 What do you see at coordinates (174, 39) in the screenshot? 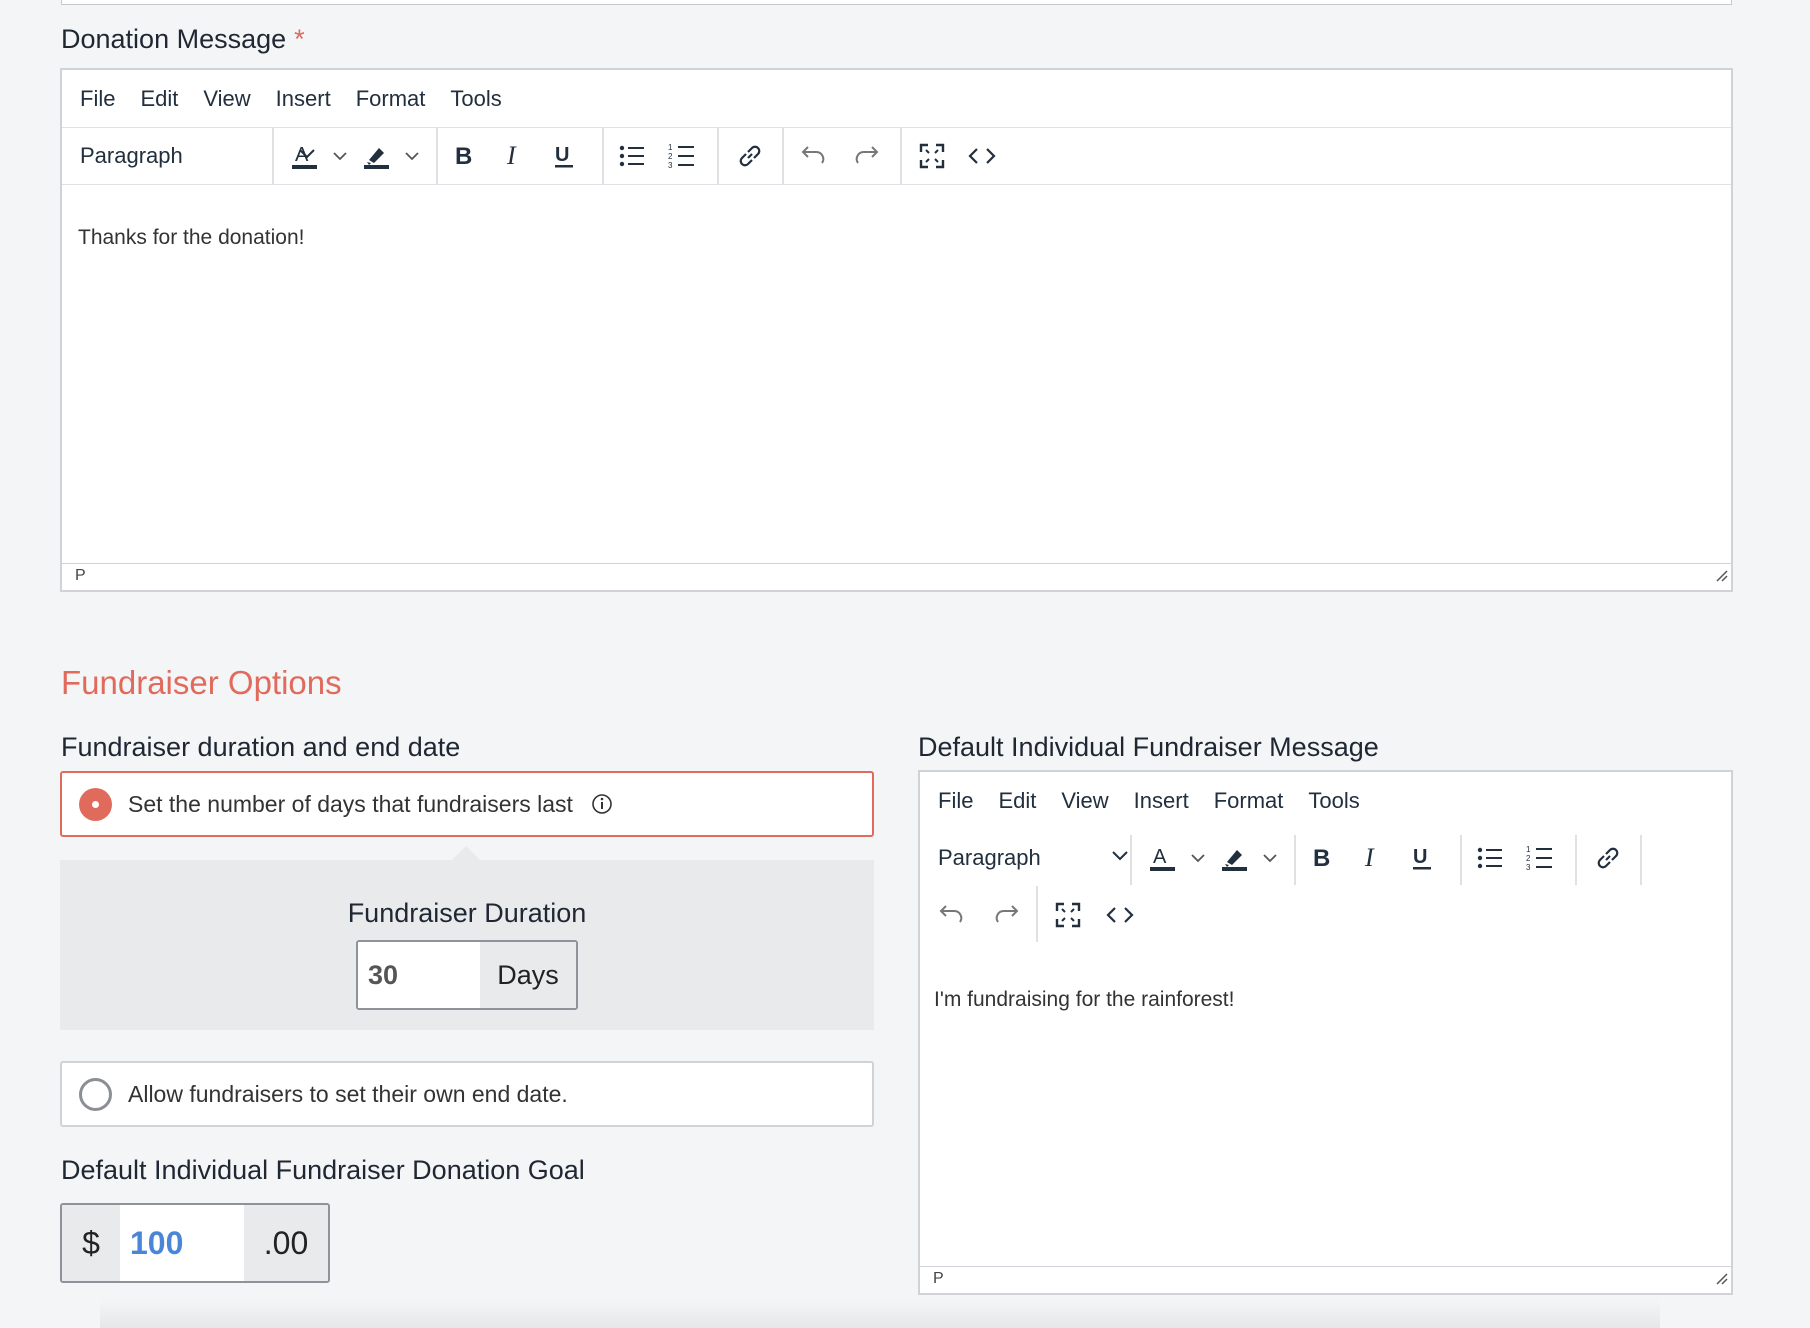
I see `donation-message-label-text: Donation Message` at bounding box center [174, 39].